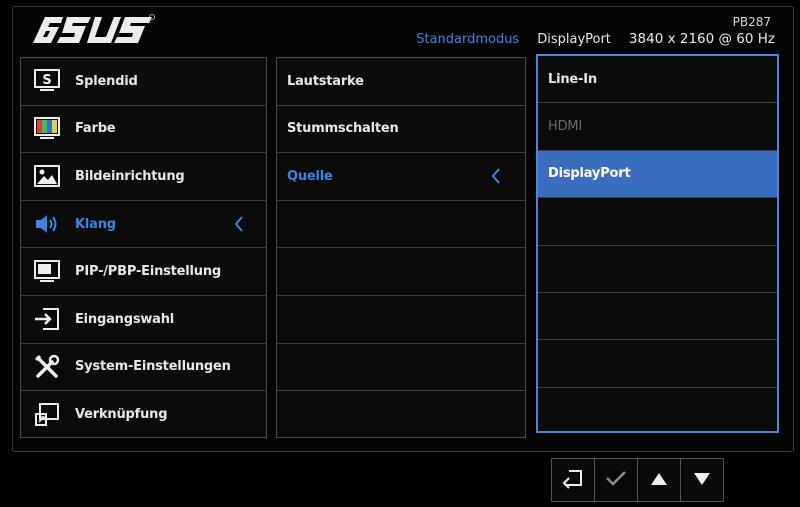 Image resolution: width=800 pixels, height=507 pixels. I want to click on splendid-icon: S, so click(47, 81).